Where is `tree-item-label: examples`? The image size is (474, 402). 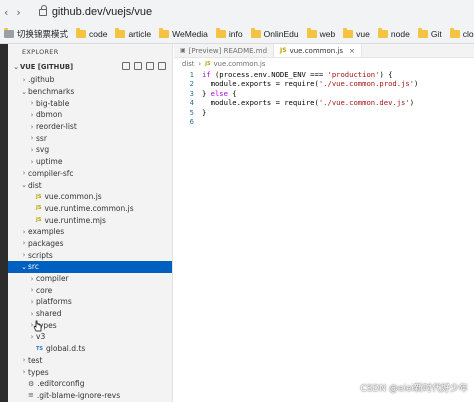 tree-item-label: examples is located at coordinates (46, 232).